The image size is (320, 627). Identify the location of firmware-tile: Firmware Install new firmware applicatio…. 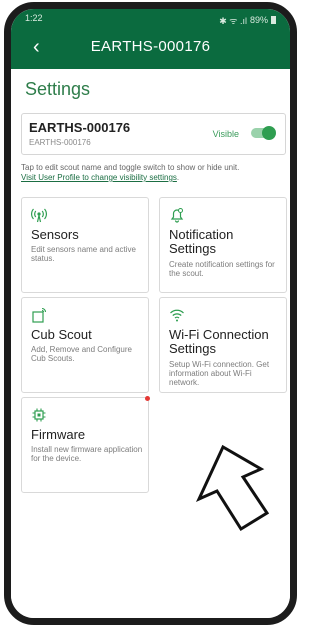
(85, 444).